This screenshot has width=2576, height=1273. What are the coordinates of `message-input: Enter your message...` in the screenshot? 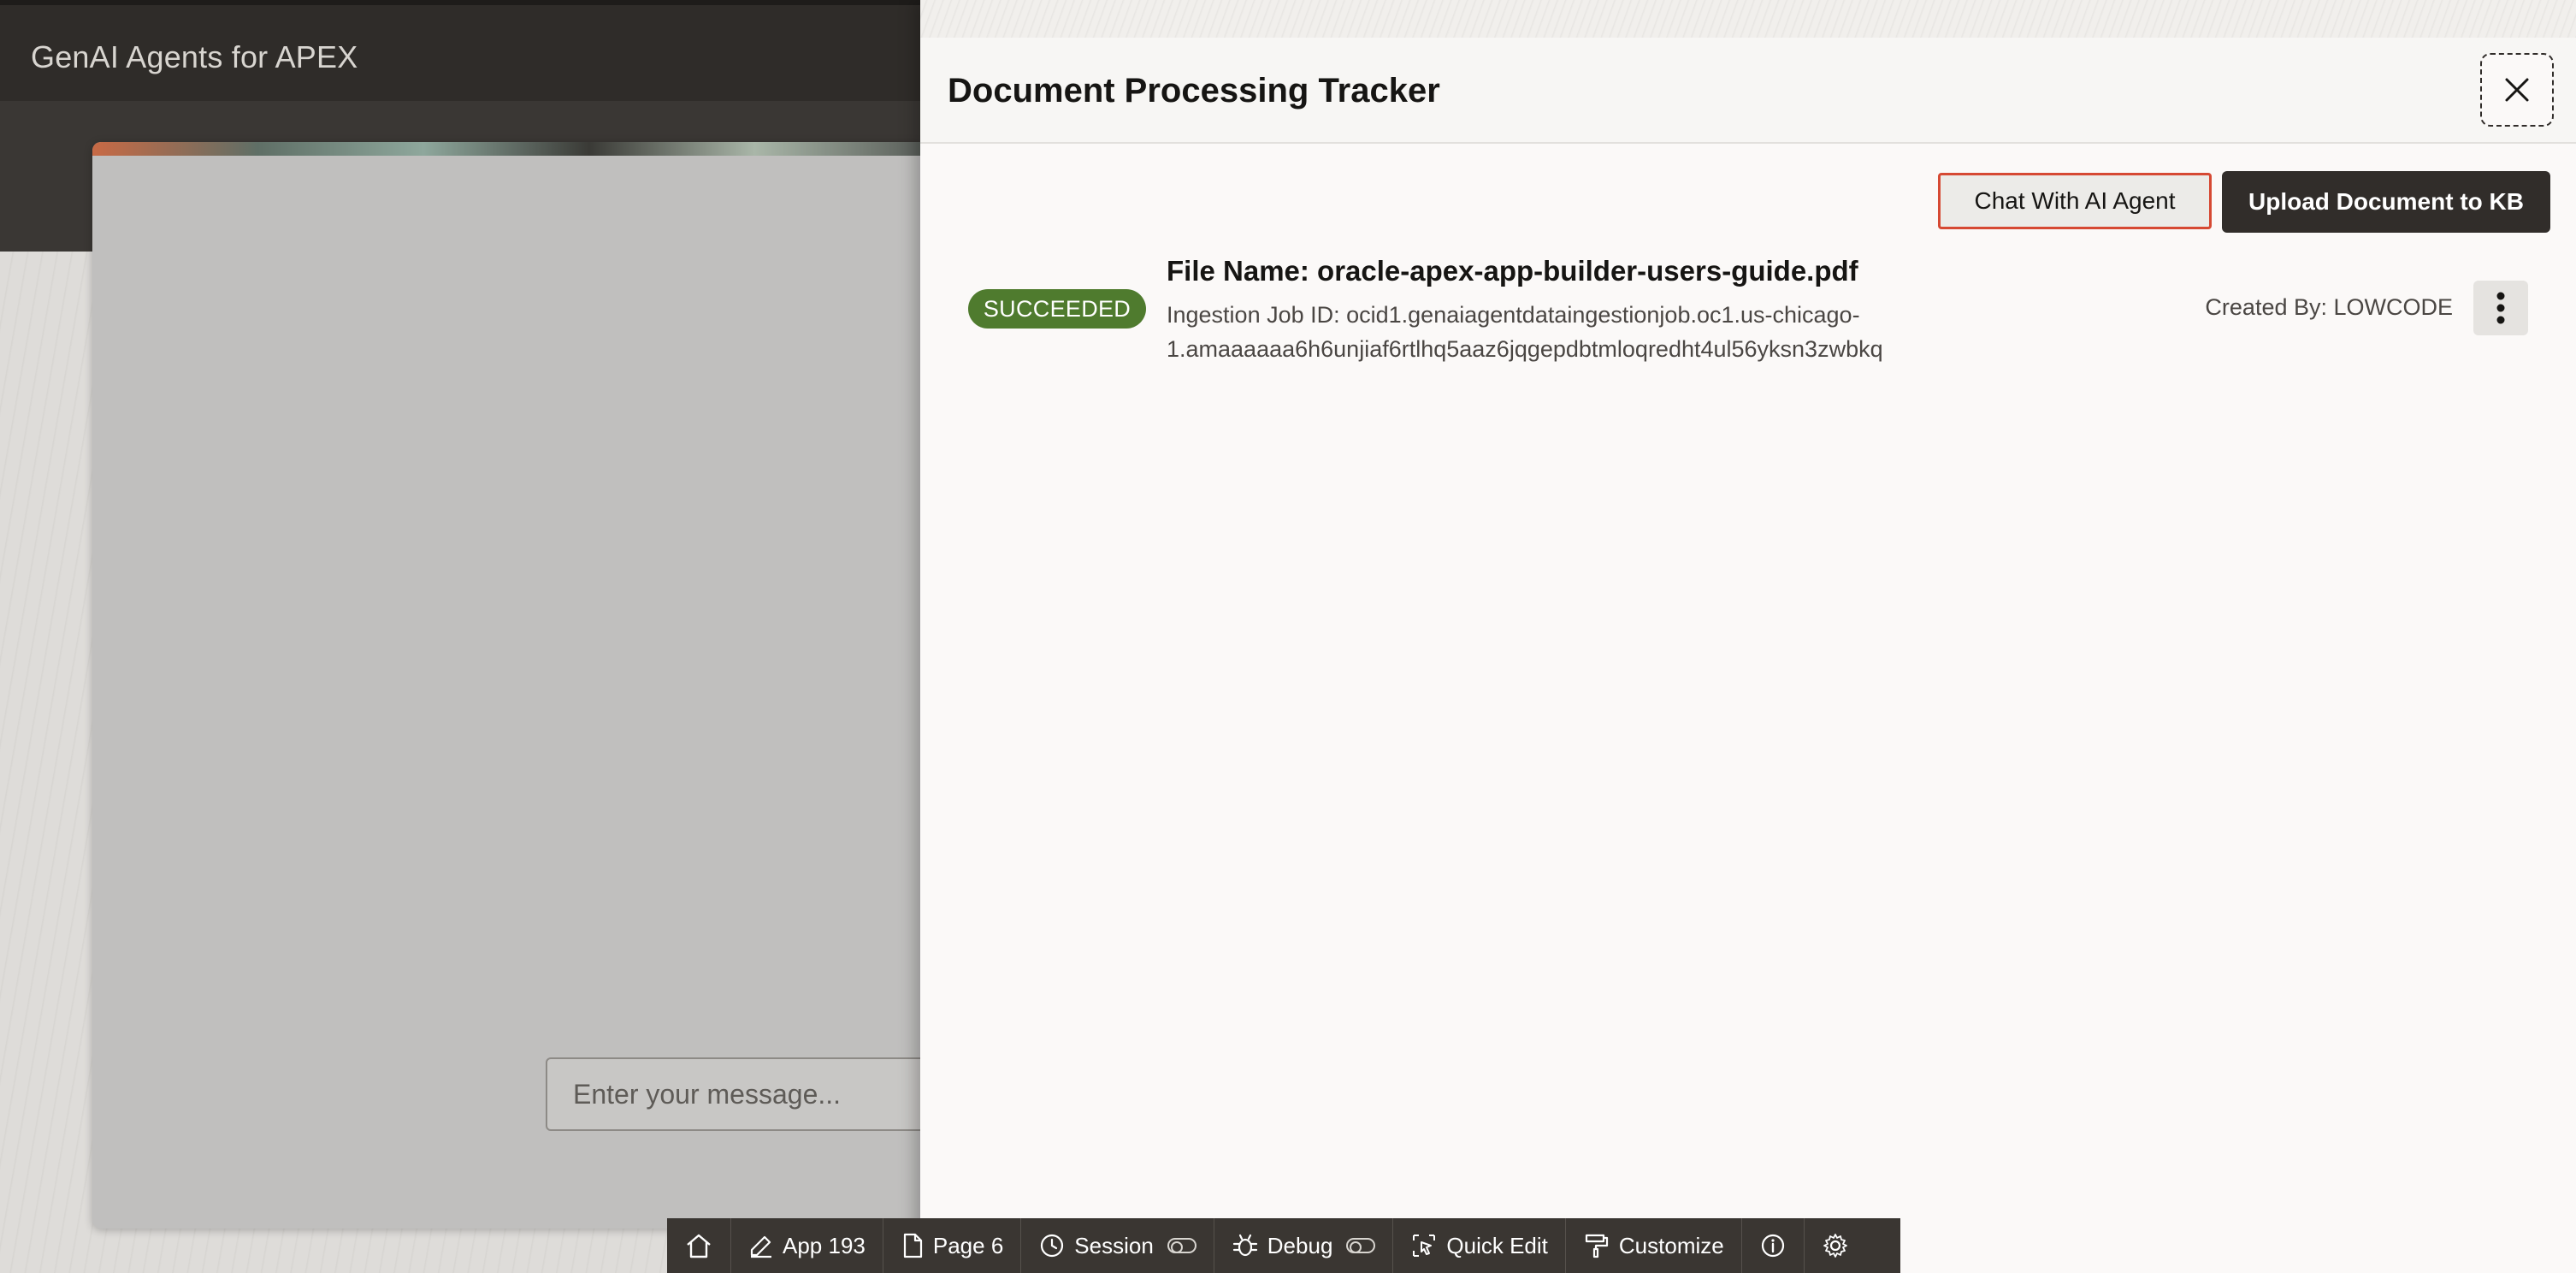 It's located at (742, 1094).